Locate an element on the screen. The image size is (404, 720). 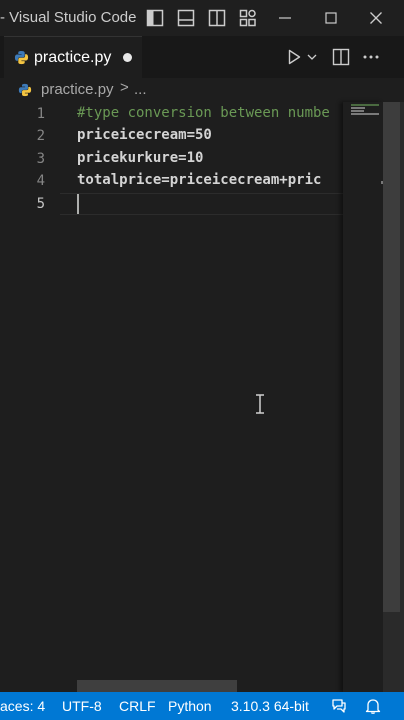
minimap-preview is located at coordinates (365, 109).